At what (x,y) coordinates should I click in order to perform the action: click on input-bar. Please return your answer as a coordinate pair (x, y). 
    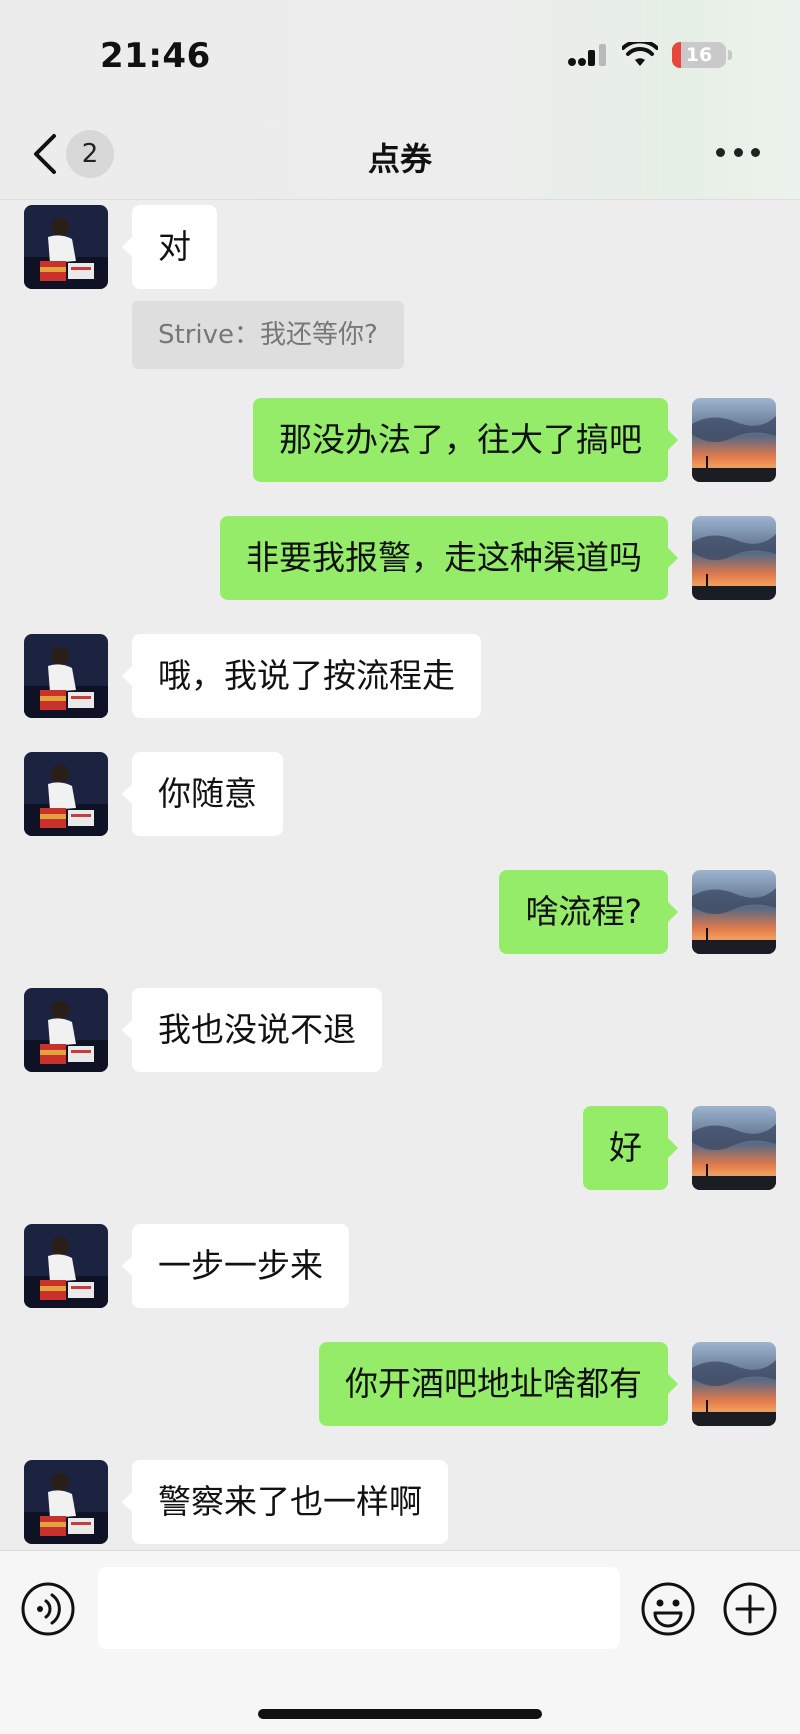
    Looking at the image, I should click on (400, 1642).